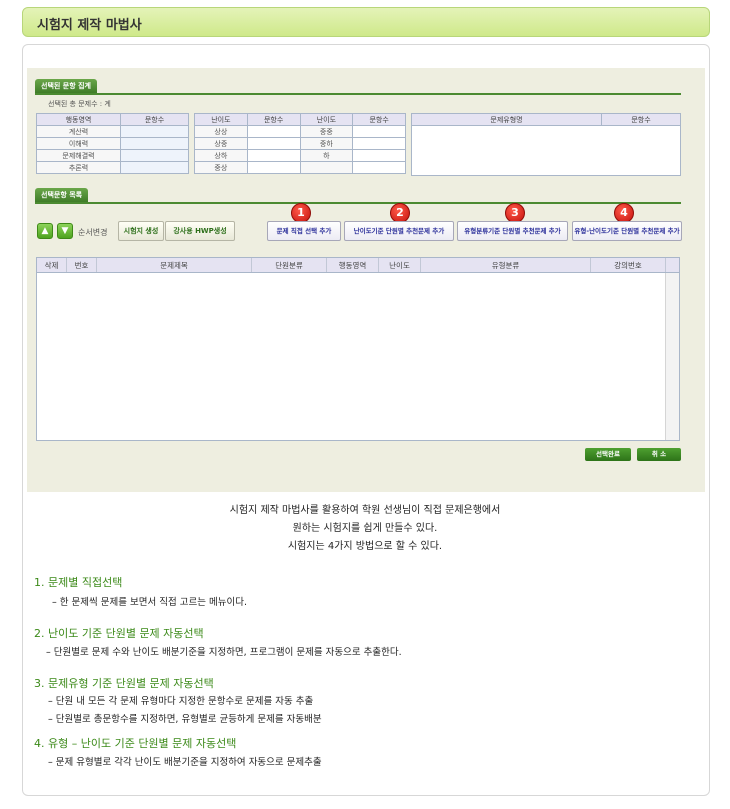 Image resolution: width=730 pixels, height=809 pixels. I want to click on type-table: 문제유형명 문항수, so click(546, 144).